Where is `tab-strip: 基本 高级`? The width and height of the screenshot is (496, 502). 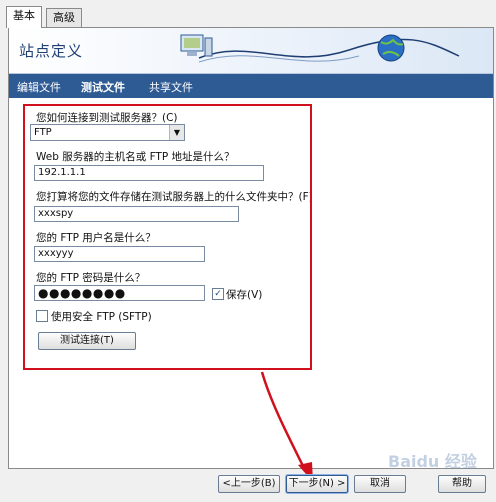
tab-strip: 基本 高级 is located at coordinates (248, 14).